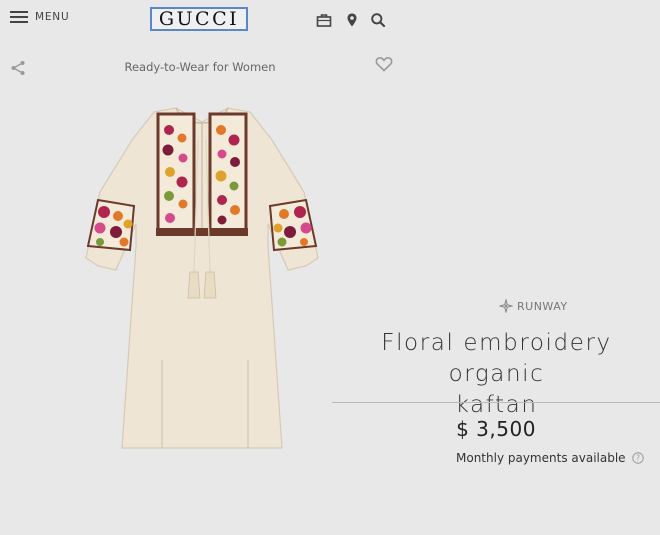  Describe the element at coordinates (324, 20) in the screenshot. I see `shopping-bag-icon` at that location.